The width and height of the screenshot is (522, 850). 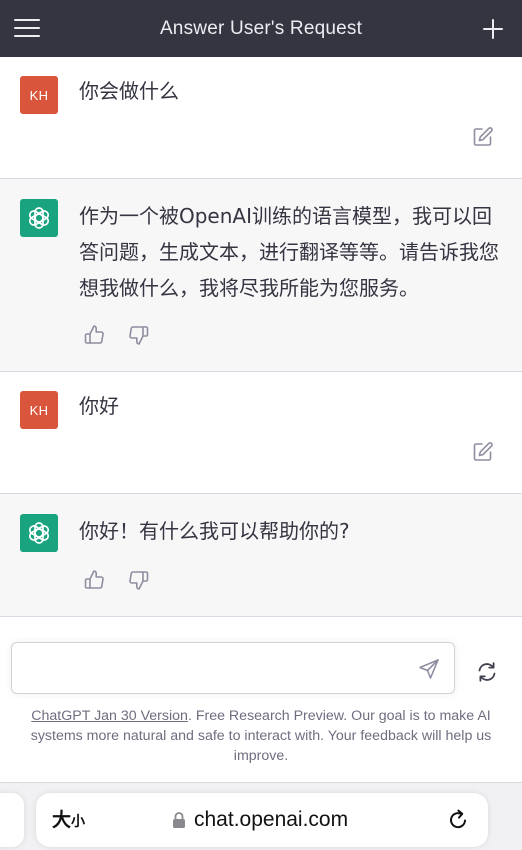 I want to click on text-size-button: 大小, so click(x=68, y=820).